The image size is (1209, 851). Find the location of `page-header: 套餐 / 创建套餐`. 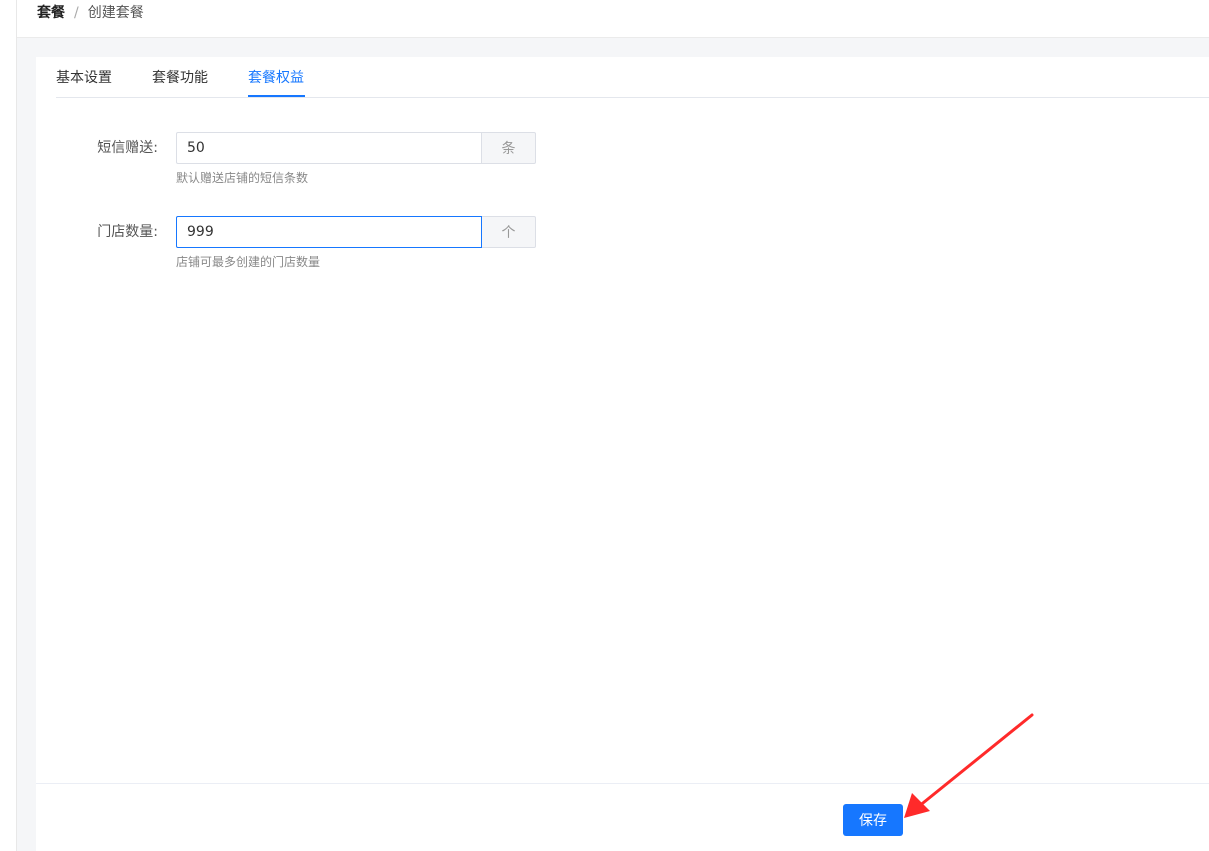

page-header: 套餐 / 创建套餐 is located at coordinates (613, 19).